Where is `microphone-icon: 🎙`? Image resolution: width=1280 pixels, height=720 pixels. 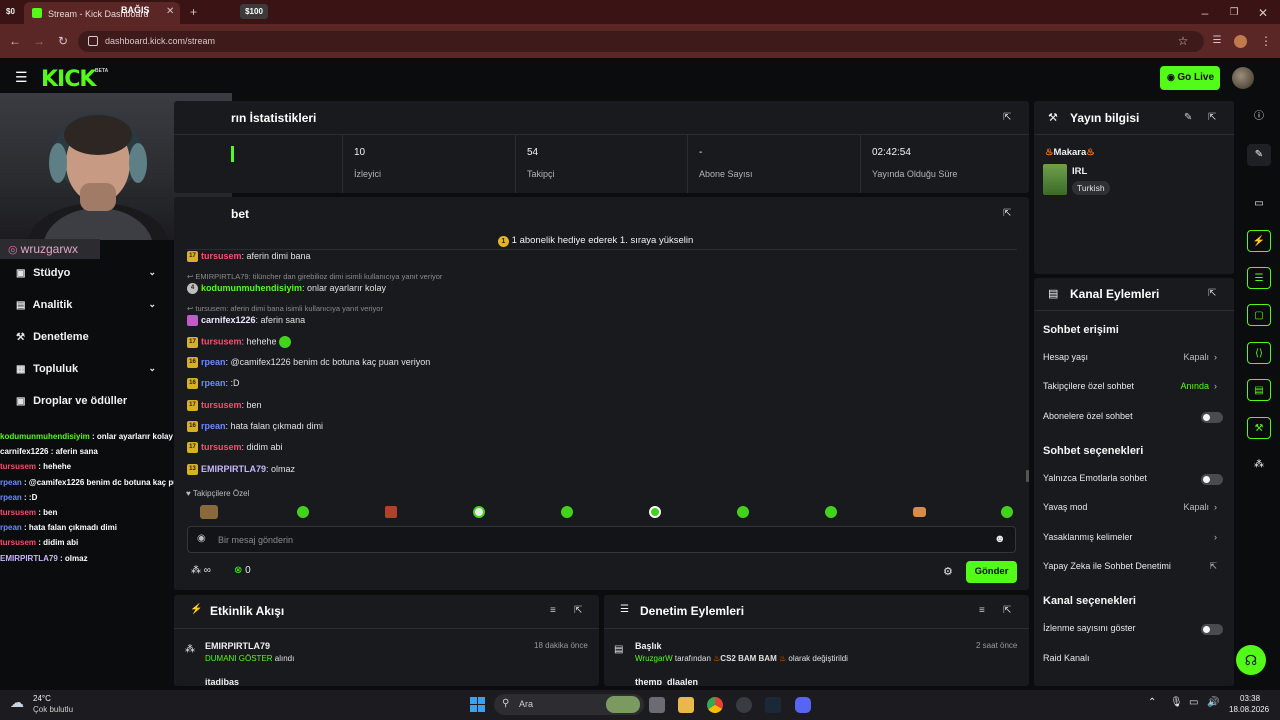
microphone-icon: 🎙 is located at coordinates (1176, 702).